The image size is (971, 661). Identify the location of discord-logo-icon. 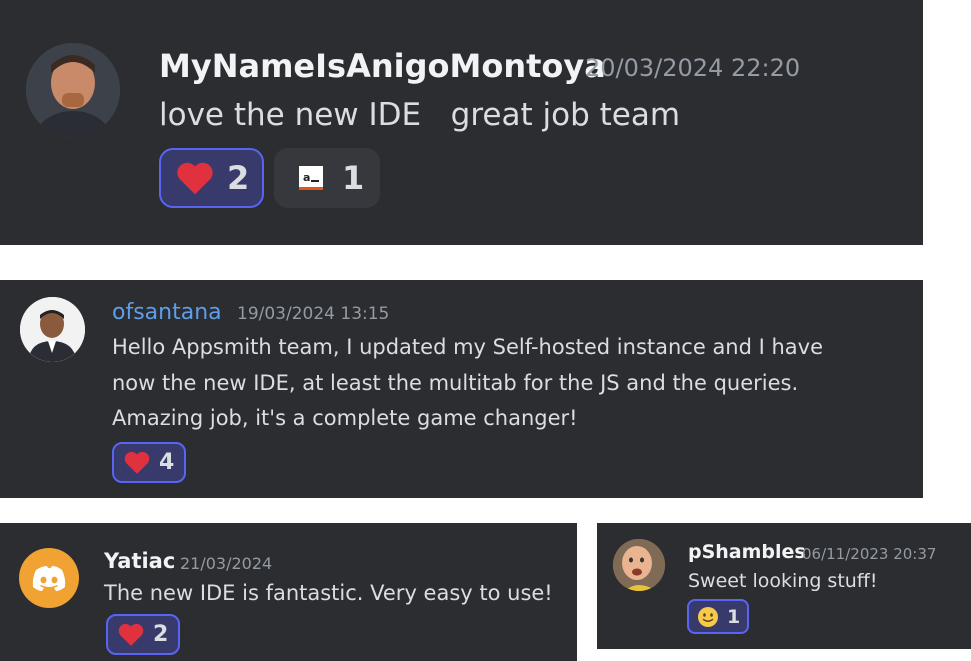
(49, 578).